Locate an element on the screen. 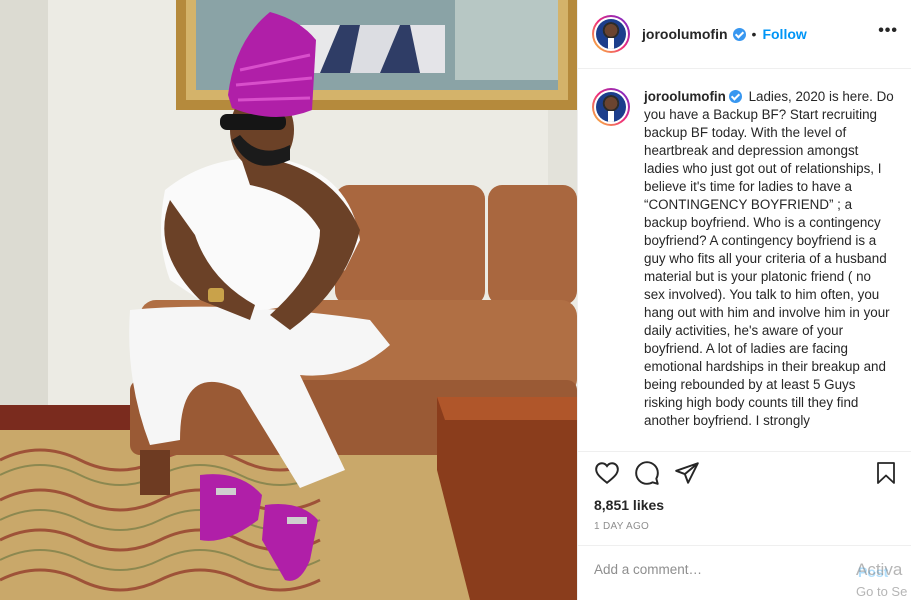 The width and height of the screenshot is (911, 600). avatar is located at coordinates (611, 34).